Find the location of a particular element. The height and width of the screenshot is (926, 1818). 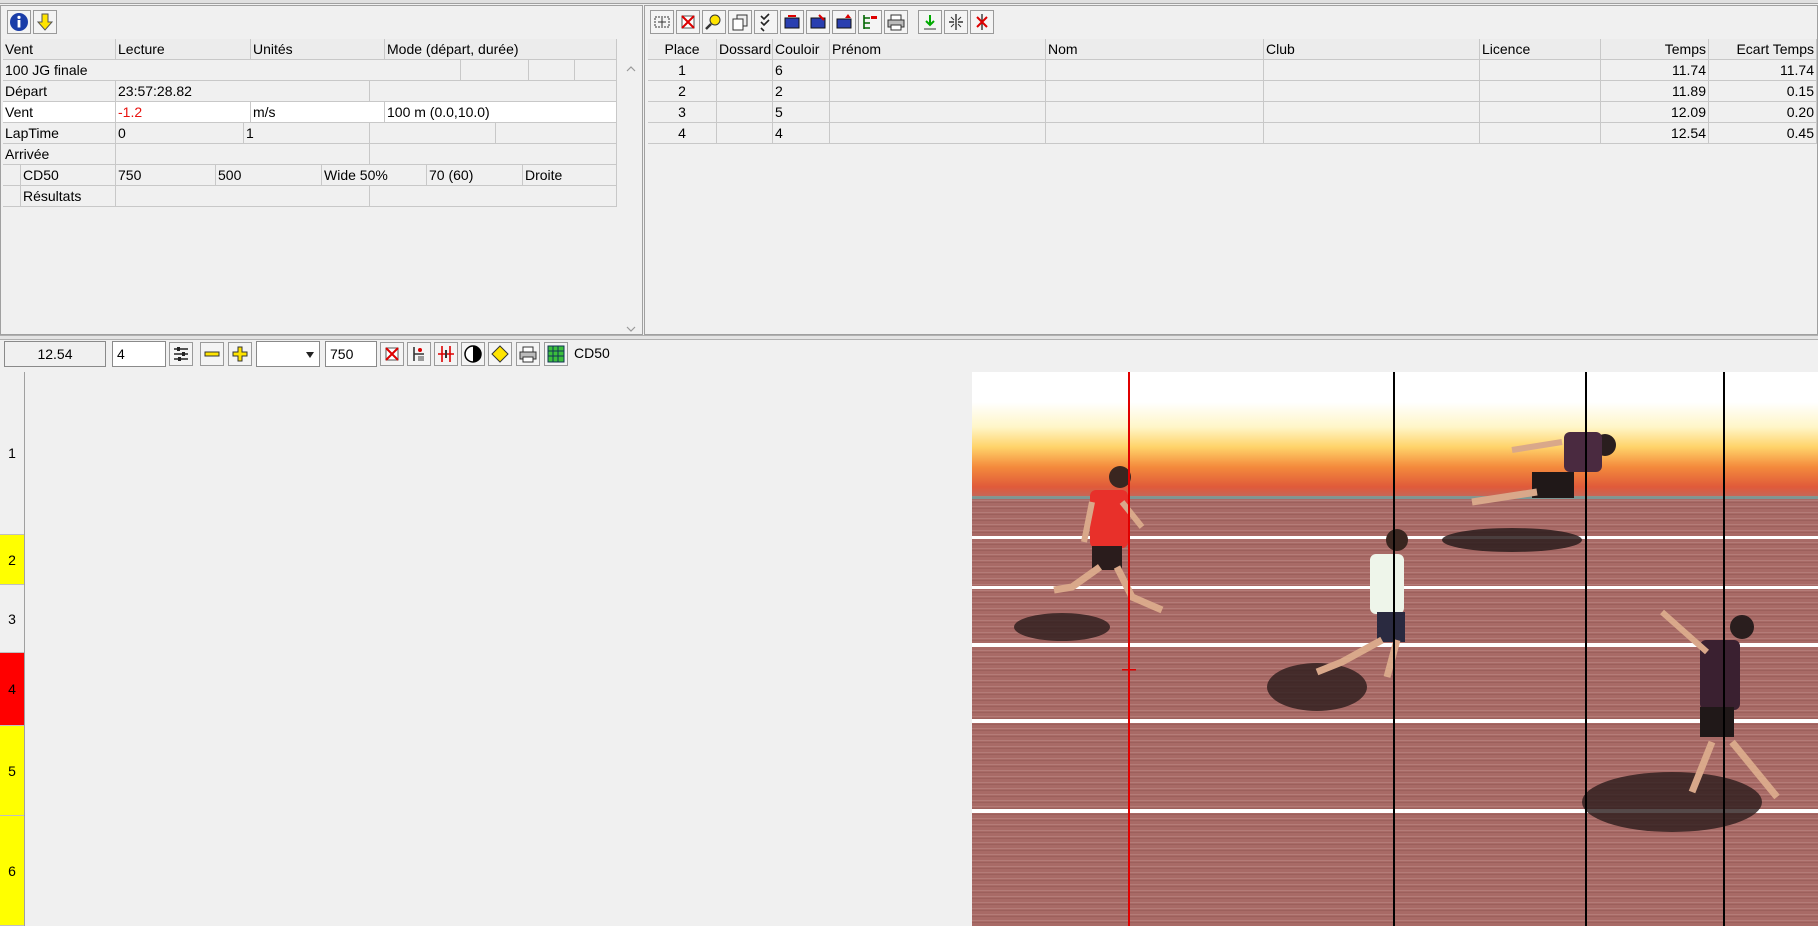

cell-dossard is located at coordinates (745, 70).